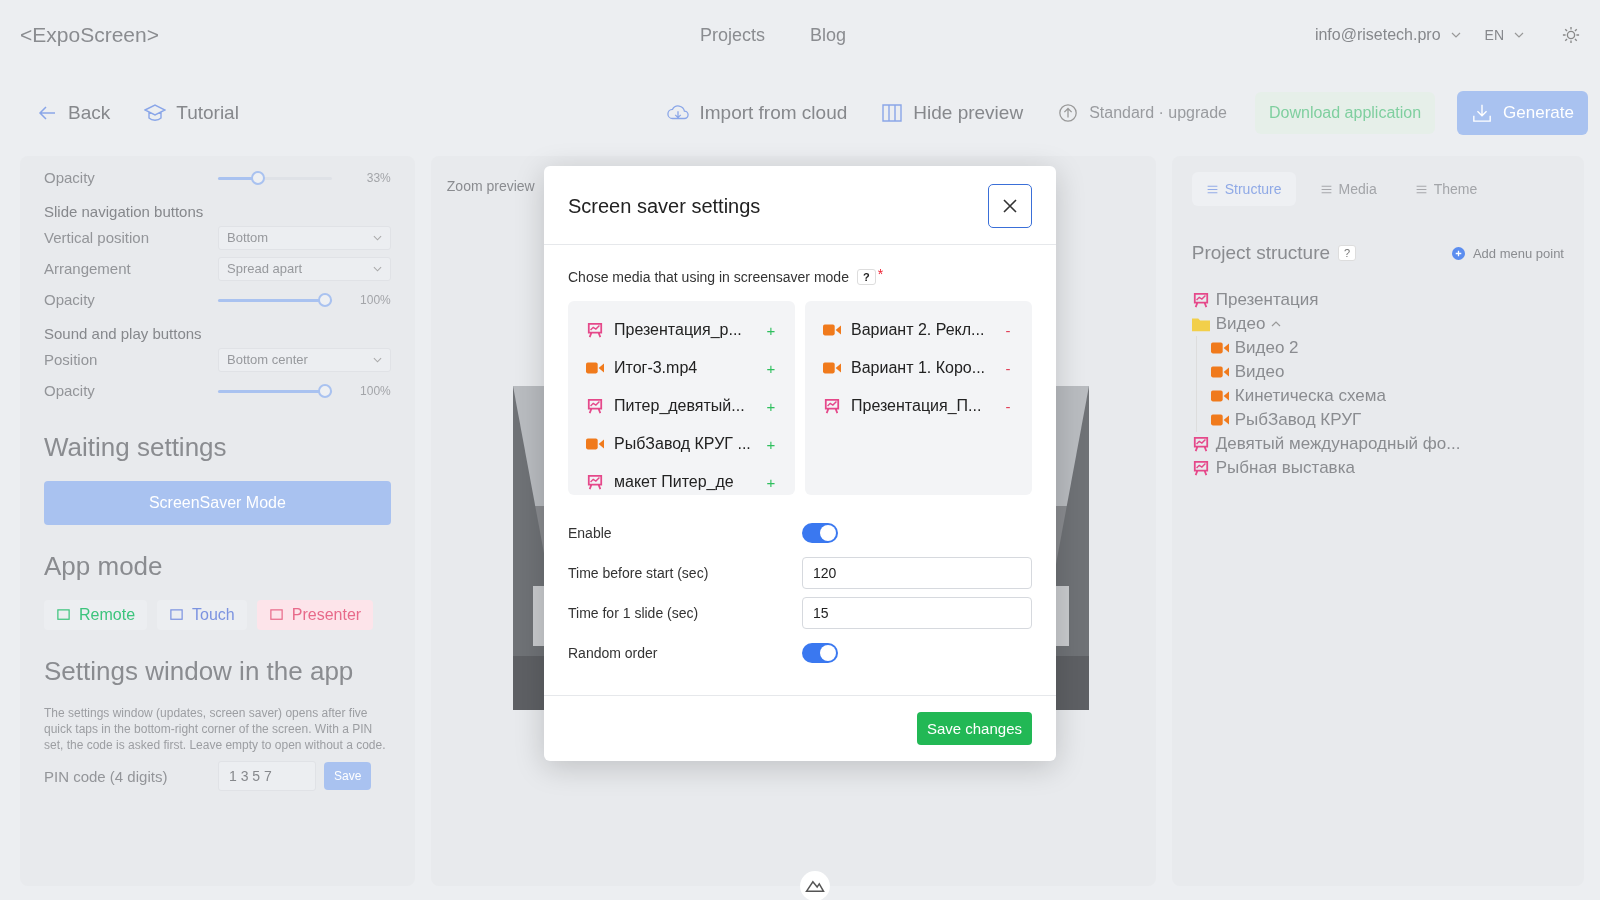 The image size is (1600, 900). I want to click on save-changes-button: Save changes, so click(974, 728).